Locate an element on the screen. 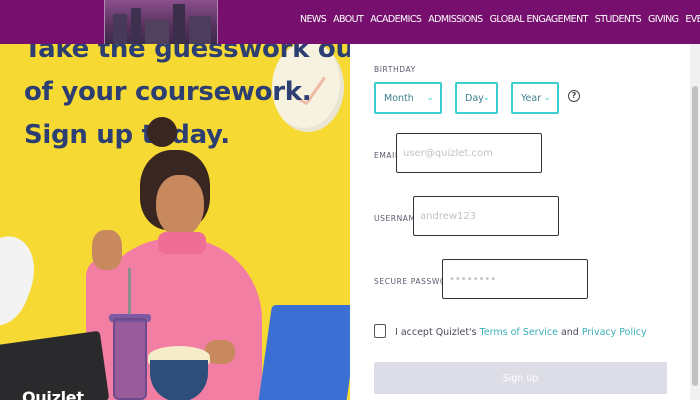 This screenshot has height=400, width=700. question-circle-icon: ? is located at coordinates (574, 96).